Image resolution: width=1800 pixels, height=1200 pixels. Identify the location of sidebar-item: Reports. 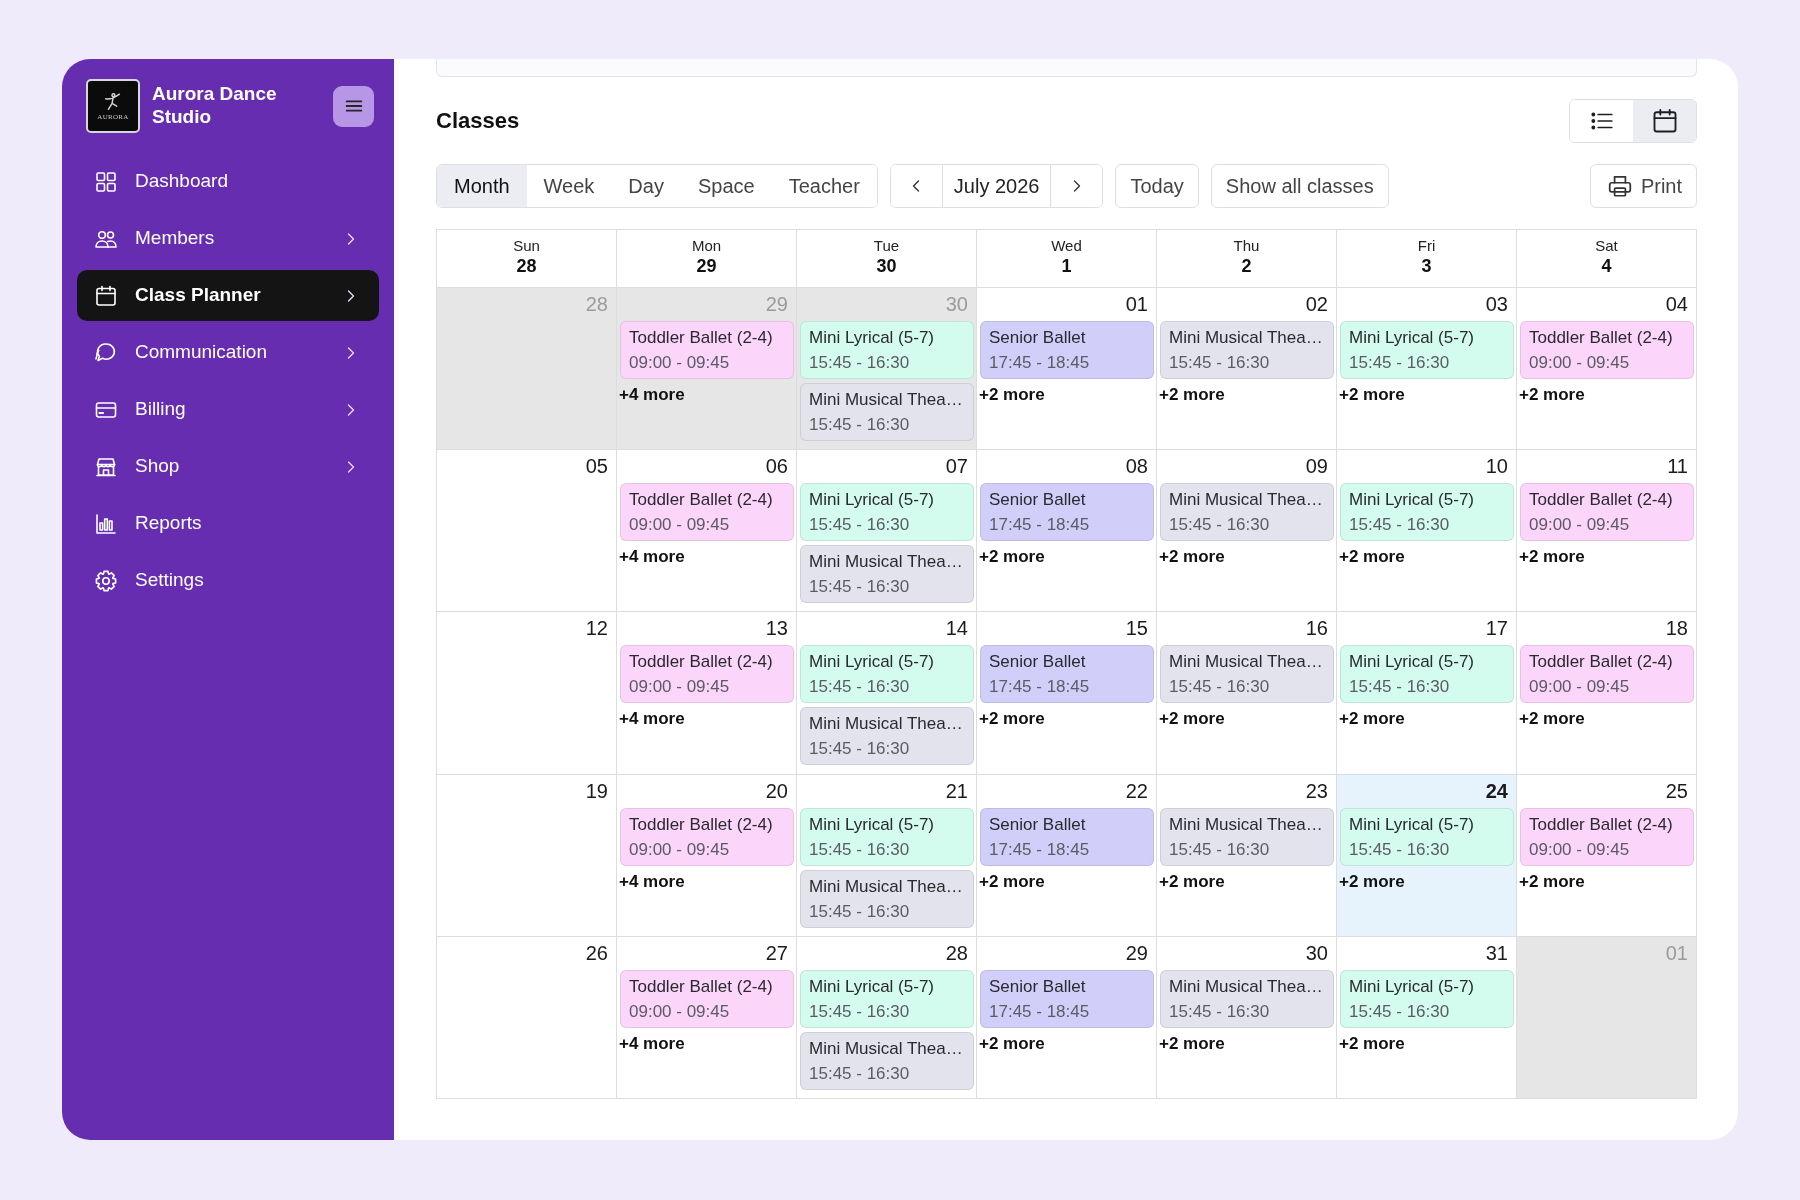
(228, 523).